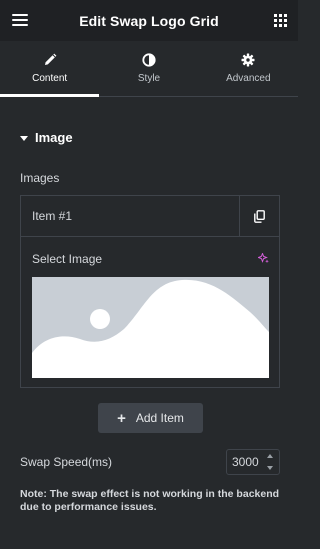  I want to click on images-label: Images, so click(40, 178).